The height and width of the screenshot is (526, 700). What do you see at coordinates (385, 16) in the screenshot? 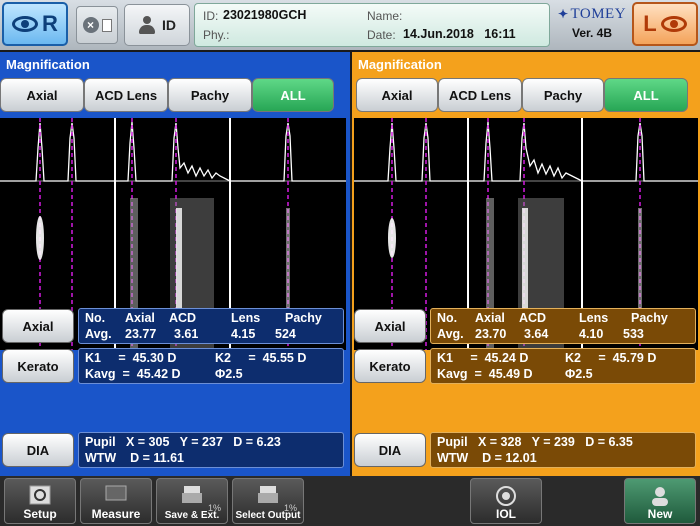
I see `name-label: Name:` at bounding box center [385, 16].